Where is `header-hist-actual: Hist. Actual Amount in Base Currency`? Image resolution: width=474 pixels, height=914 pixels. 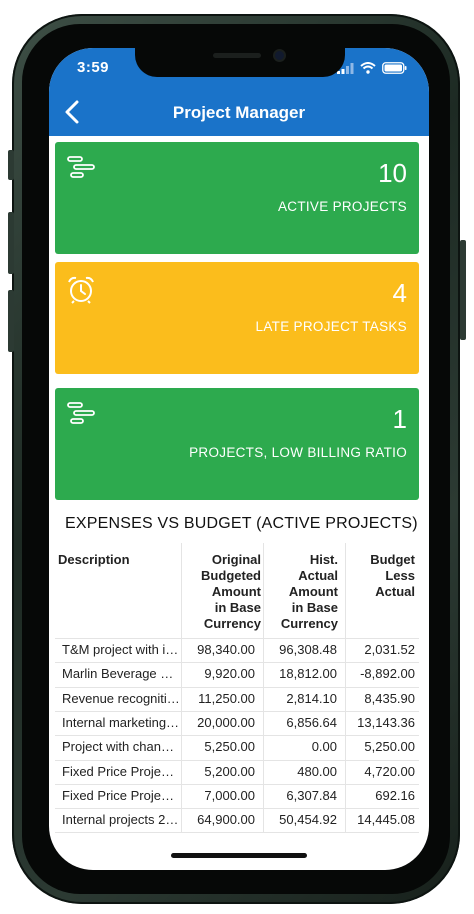 header-hist-actual: Hist. Actual Amount in Base Currency is located at coordinates (303, 592).